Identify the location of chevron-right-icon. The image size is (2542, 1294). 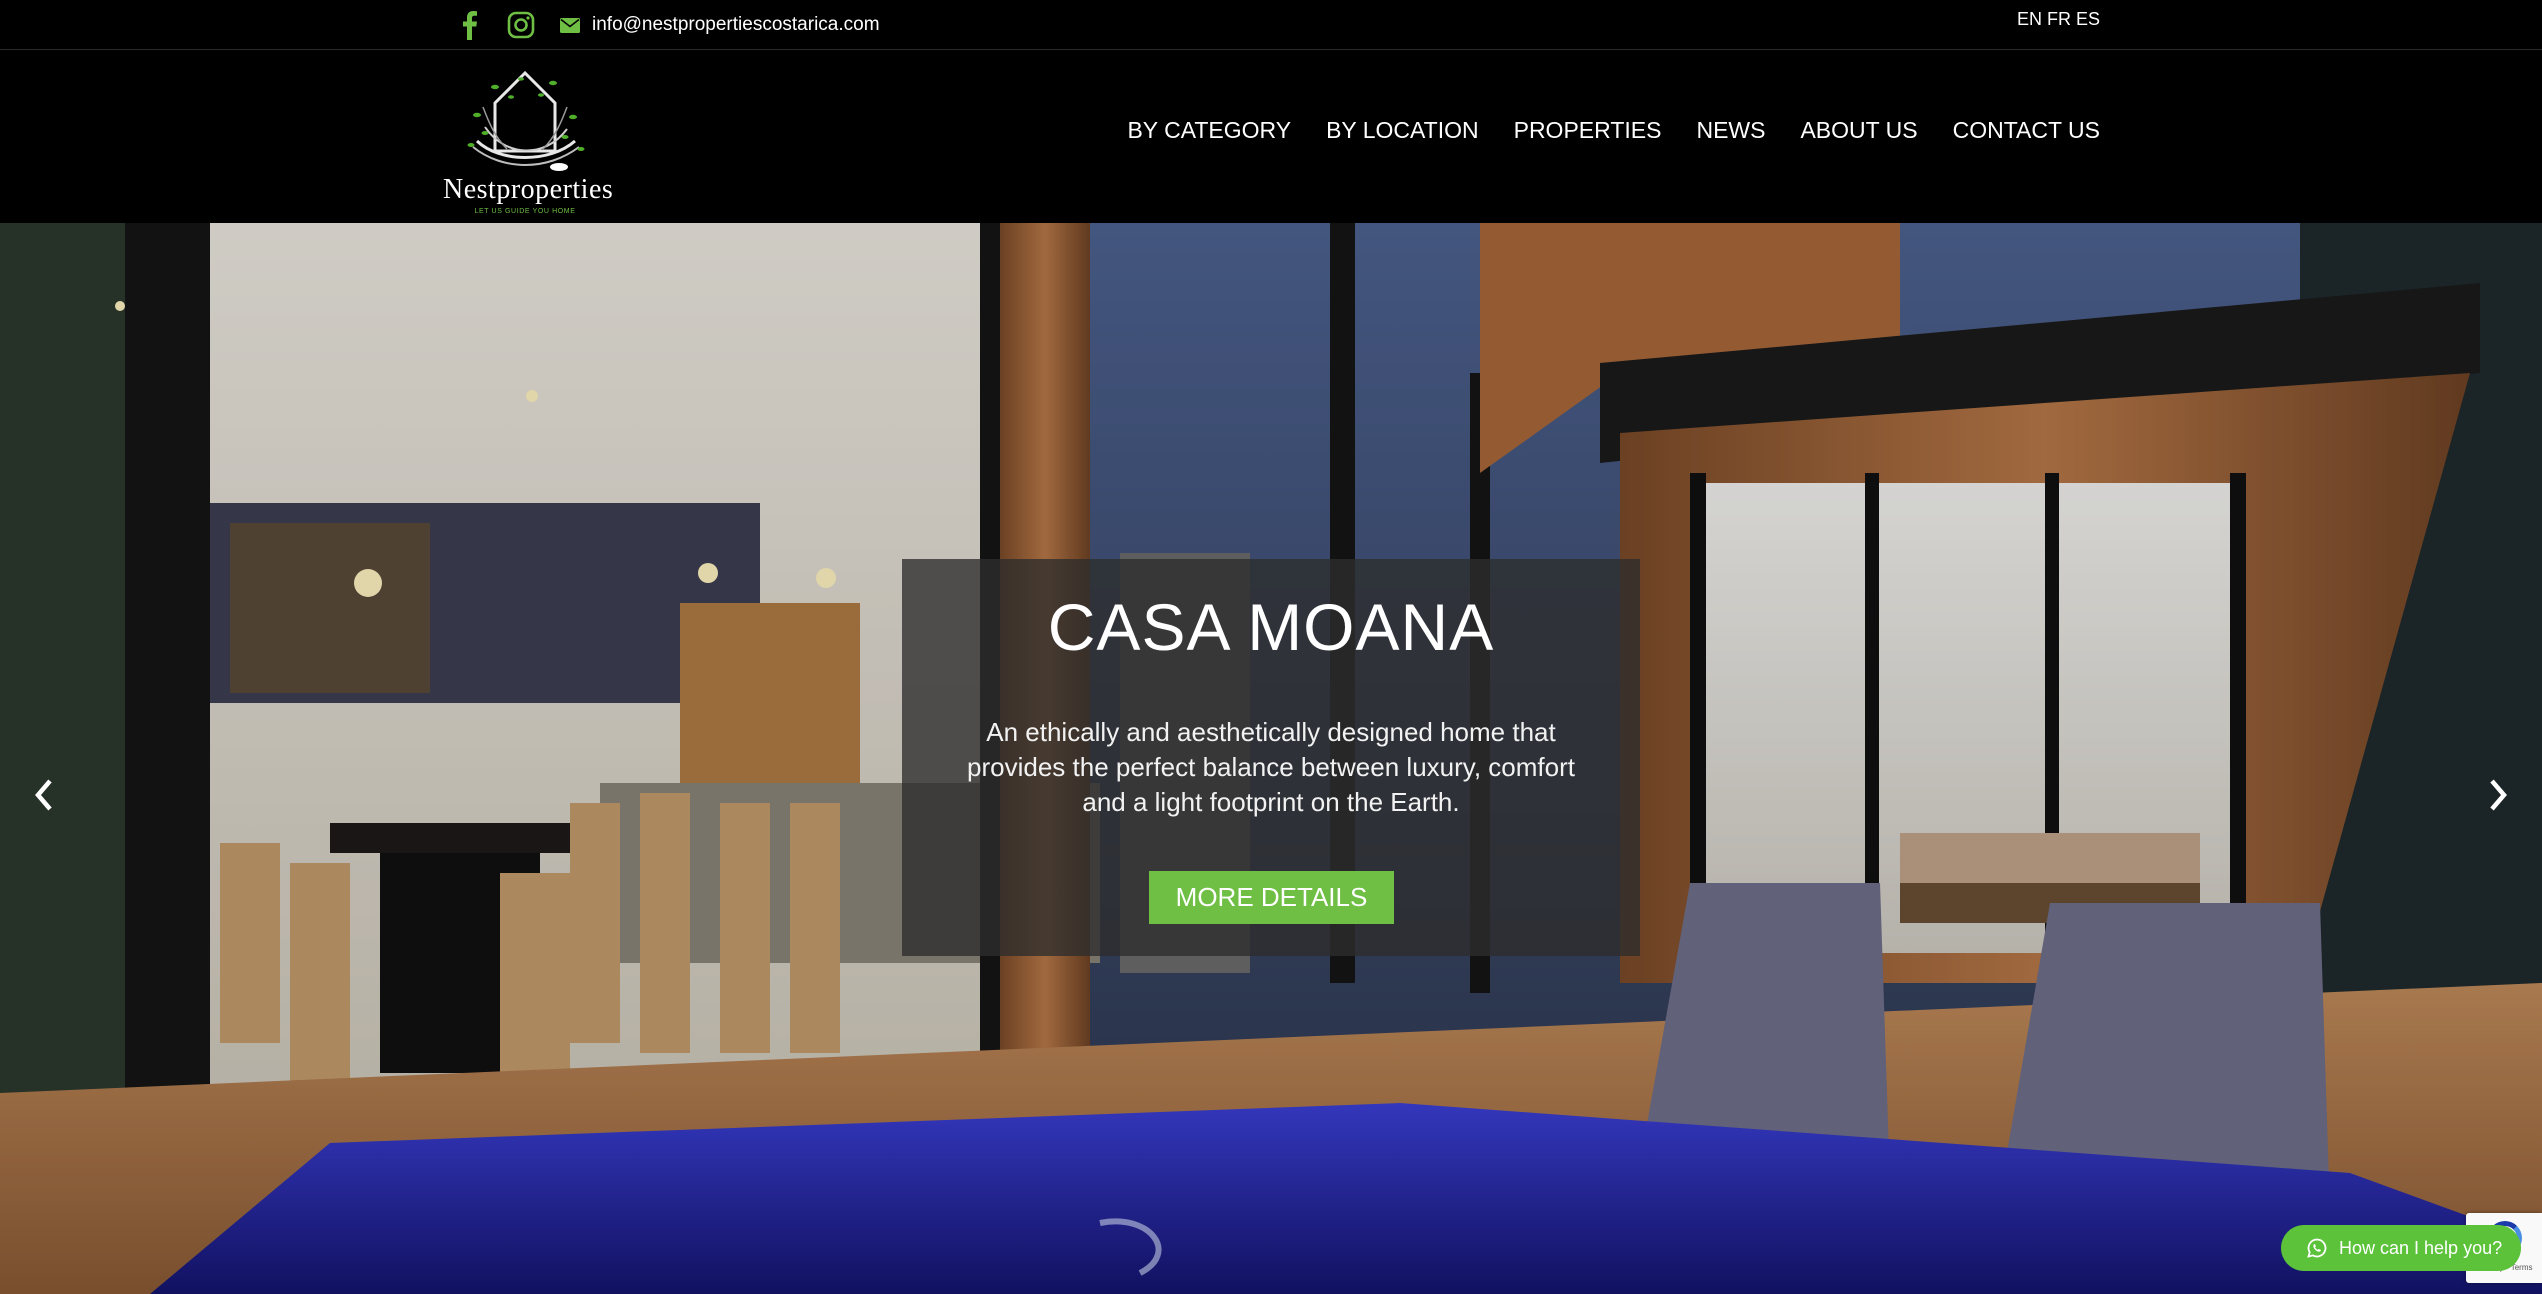
(2498, 795).